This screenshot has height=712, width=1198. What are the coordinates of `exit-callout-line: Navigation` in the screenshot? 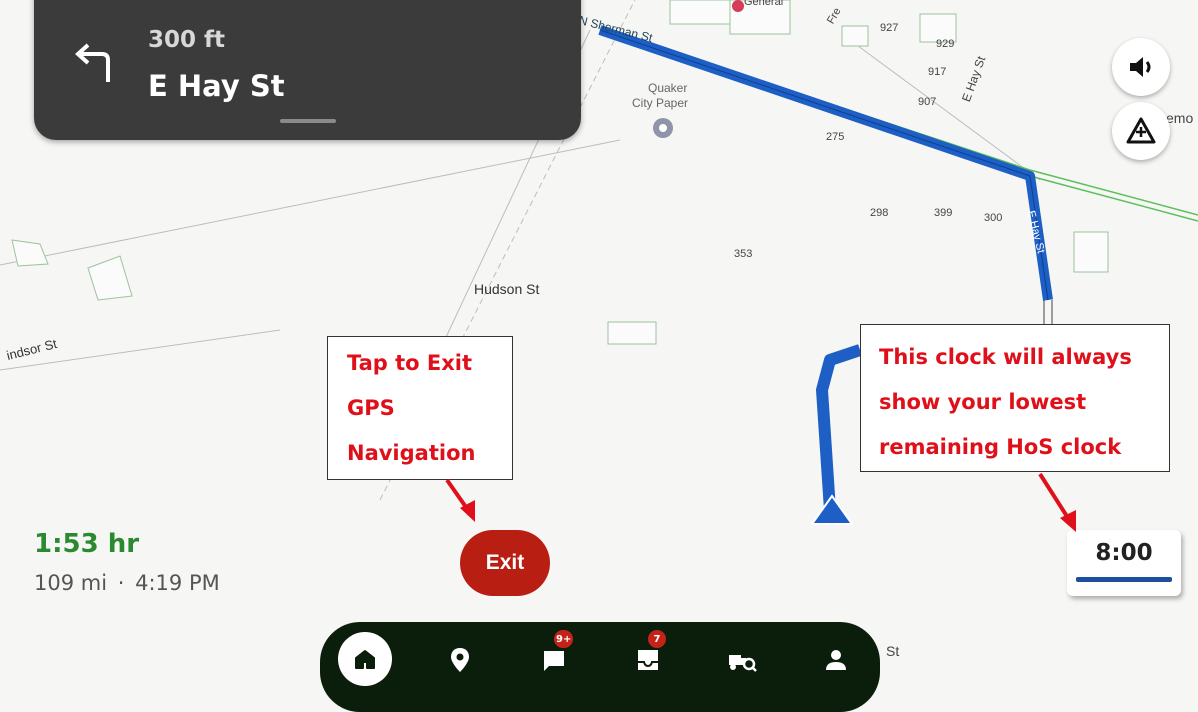 It's located at (411, 453).